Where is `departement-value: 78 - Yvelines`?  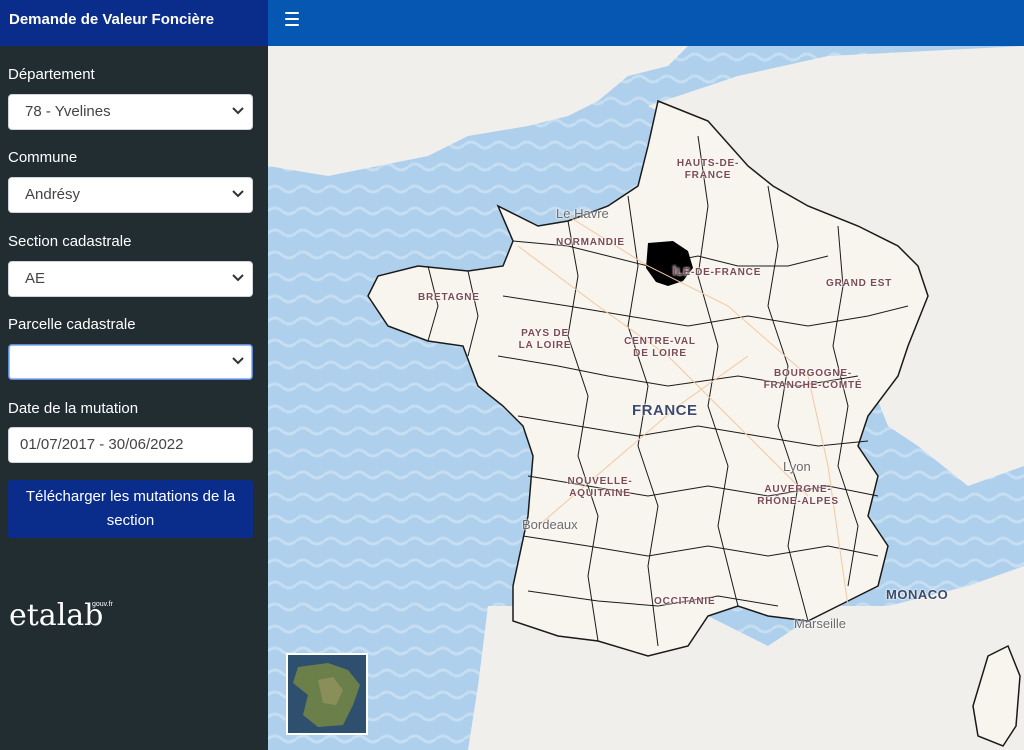 departement-value: 78 - Yvelines is located at coordinates (68, 111).